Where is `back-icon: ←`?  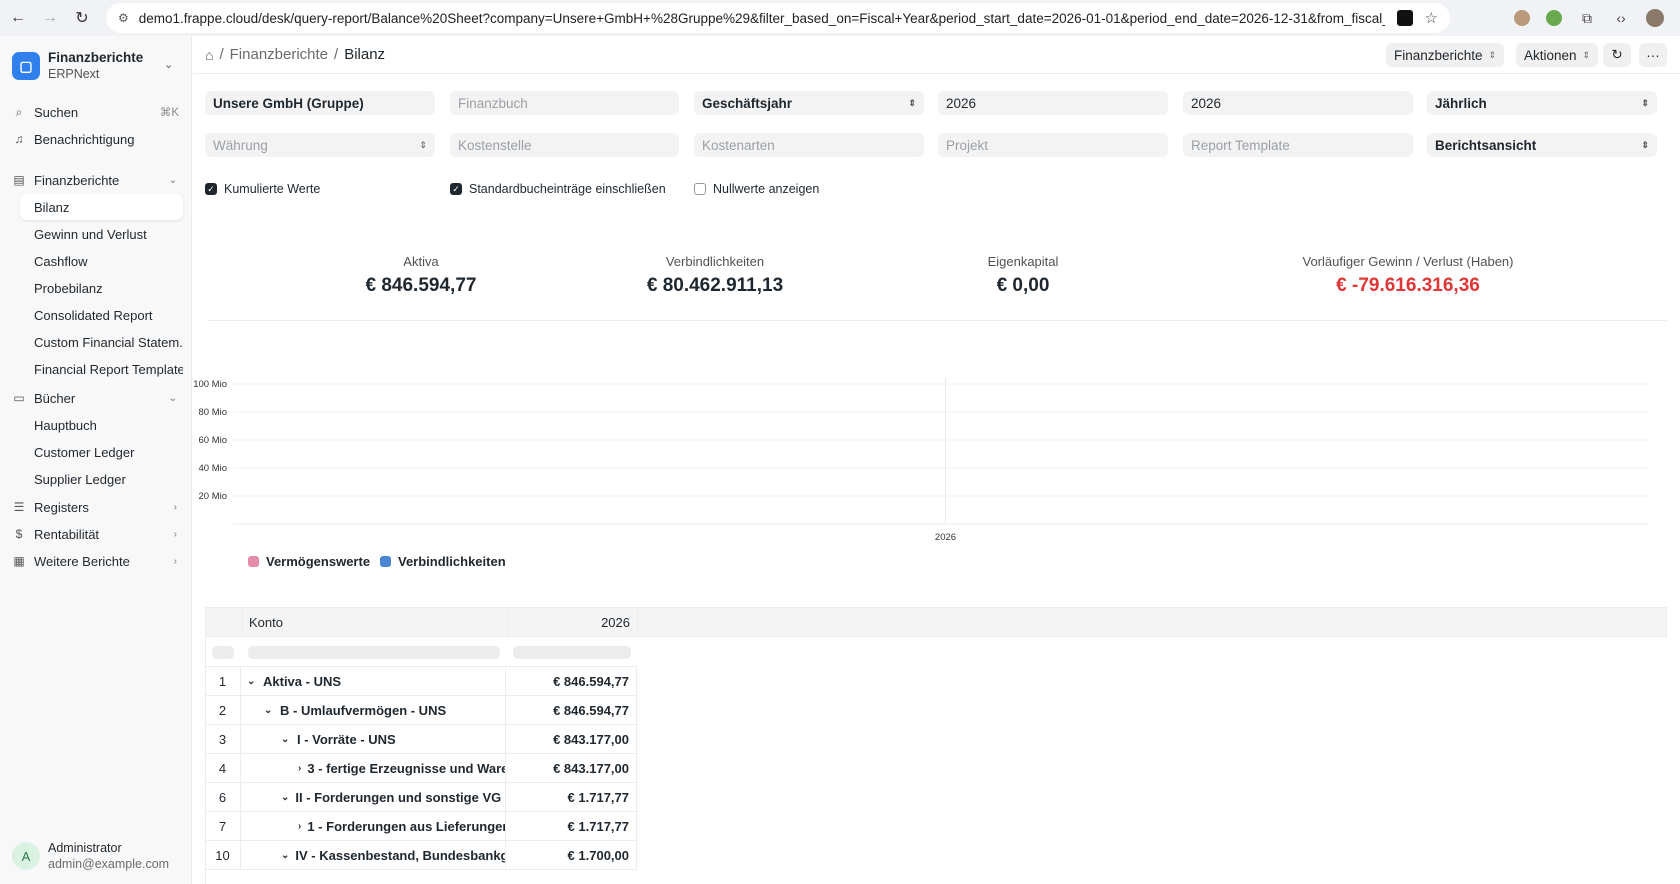
back-icon: ← is located at coordinates (18, 18).